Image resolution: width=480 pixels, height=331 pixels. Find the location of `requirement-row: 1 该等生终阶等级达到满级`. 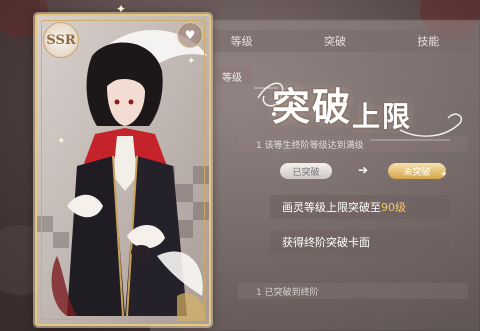

requirement-row: 1 该等生终阶等级达到满级 is located at coordinates (353, 144).